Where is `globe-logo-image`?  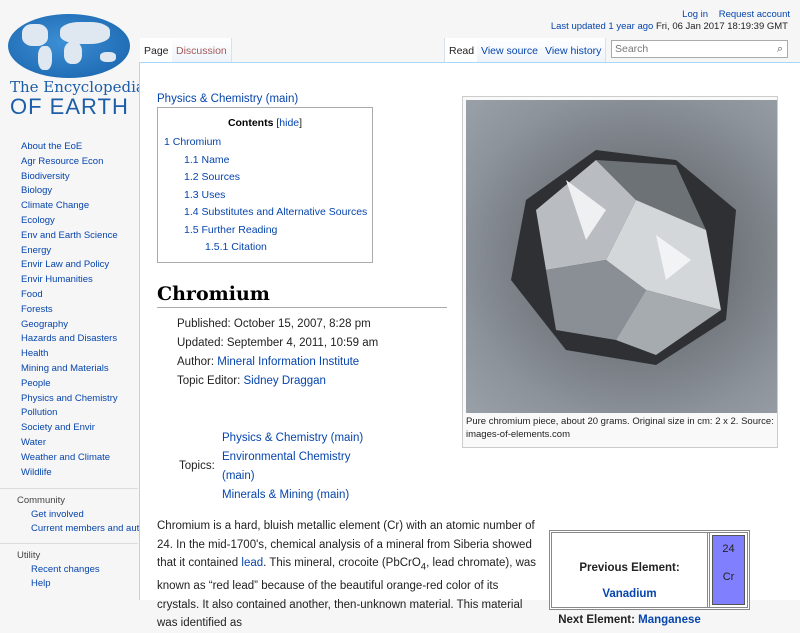 globe-logo-image is located at coordinates (69, 46).